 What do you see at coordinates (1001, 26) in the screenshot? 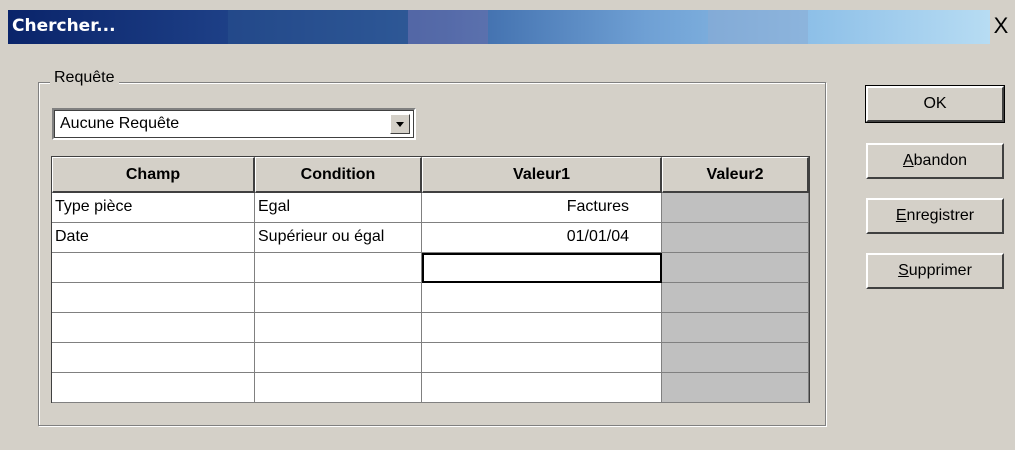
I see `close-button: X` at bounding box center [1001, 26].